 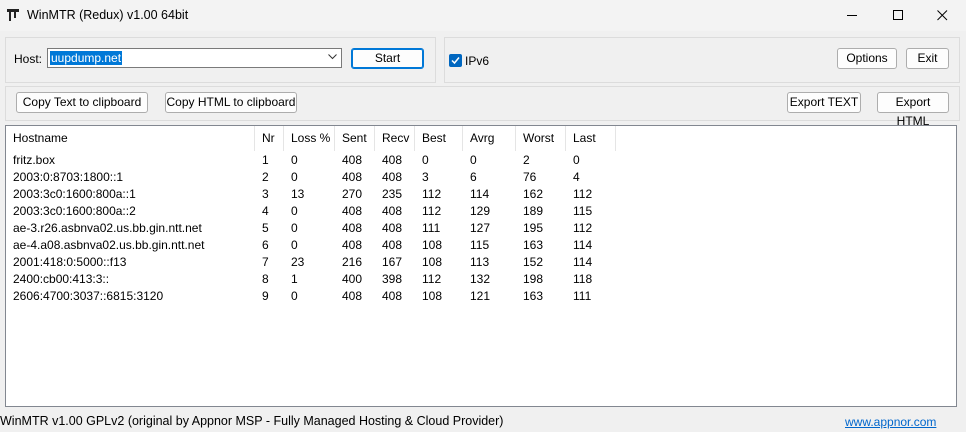 I want to click on cell-worst: 189, so click(x=533, y=211).